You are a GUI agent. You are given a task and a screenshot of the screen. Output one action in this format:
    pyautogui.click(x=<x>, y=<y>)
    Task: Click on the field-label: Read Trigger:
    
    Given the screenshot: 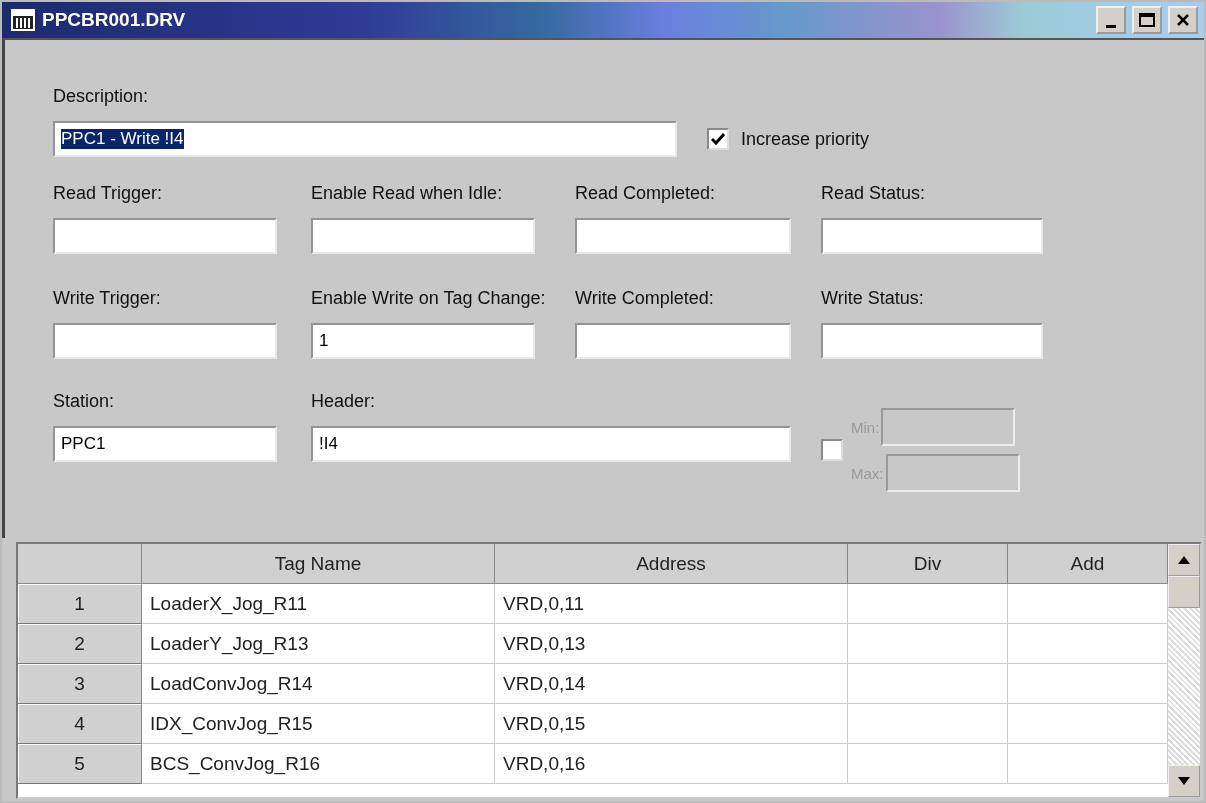 What is the action you would take?
    pyautogui.click(x=108, y=193)
    